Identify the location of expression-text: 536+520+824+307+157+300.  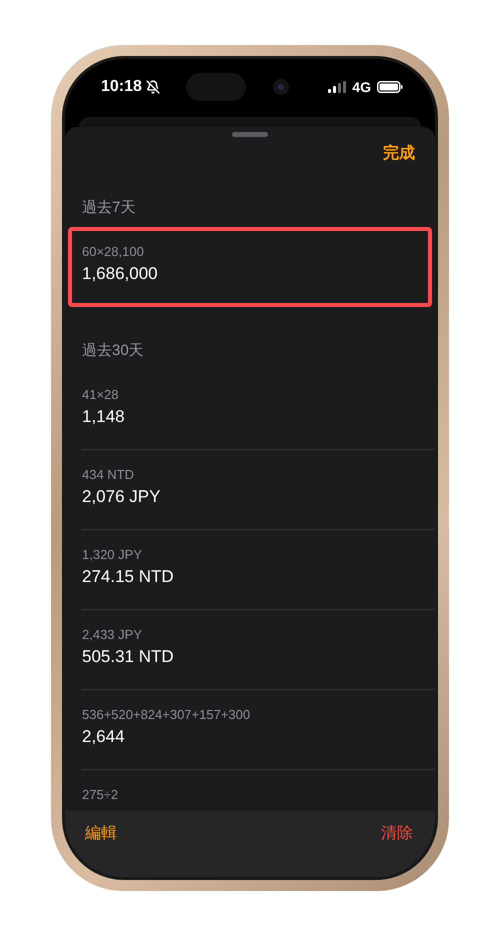
(167, 714).